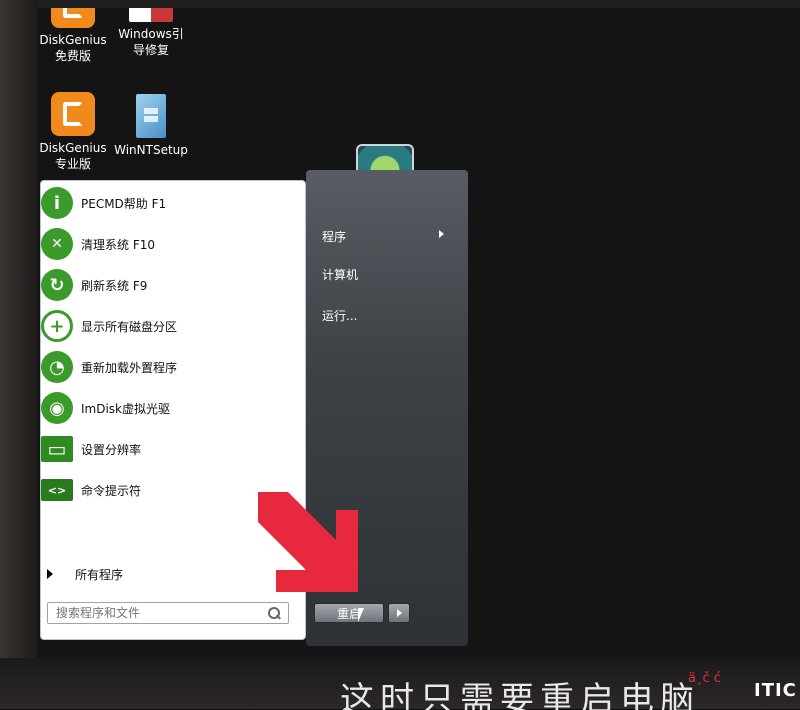 The height and width of the screenshot is (710, 800). Describe the element at coordinates (441, 234) in the screenshot. I see `submenu-arrow-icon` at that location.